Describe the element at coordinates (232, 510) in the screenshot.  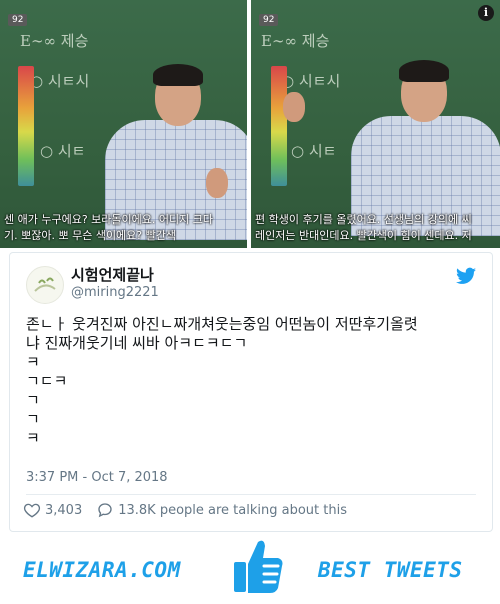
I see `talking-about-link: 13.8K people are talking about this` at that location.